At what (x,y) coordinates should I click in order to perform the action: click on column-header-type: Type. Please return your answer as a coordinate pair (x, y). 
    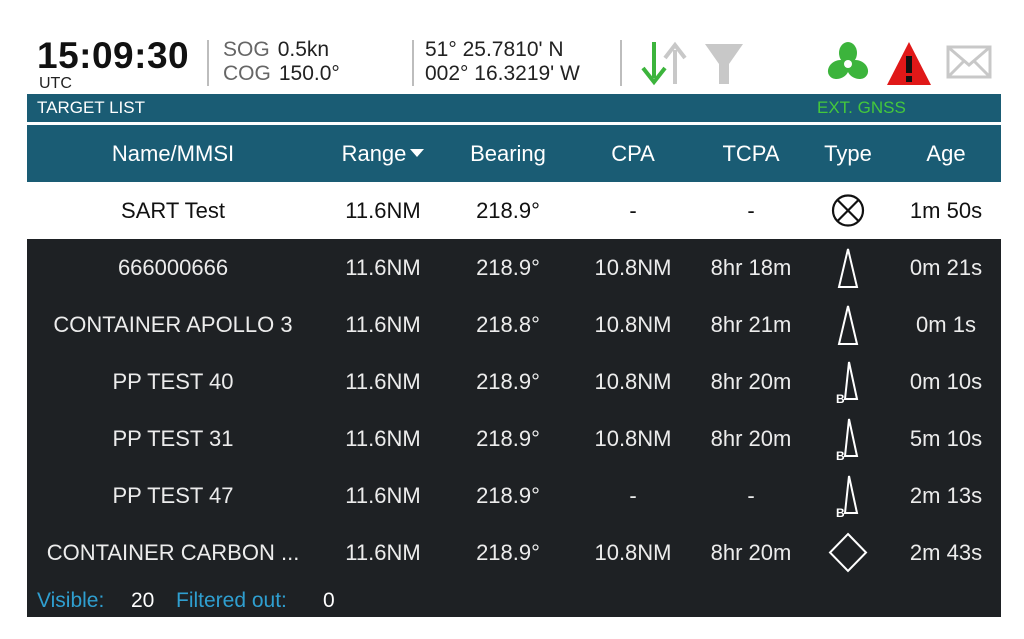
    Looking at the image, I should click on (848, 153).